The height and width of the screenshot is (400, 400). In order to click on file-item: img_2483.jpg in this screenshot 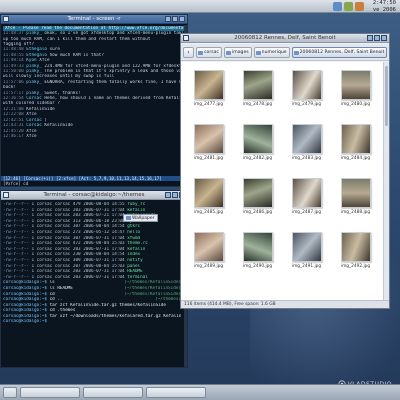, I will do `click(306, 151)`.